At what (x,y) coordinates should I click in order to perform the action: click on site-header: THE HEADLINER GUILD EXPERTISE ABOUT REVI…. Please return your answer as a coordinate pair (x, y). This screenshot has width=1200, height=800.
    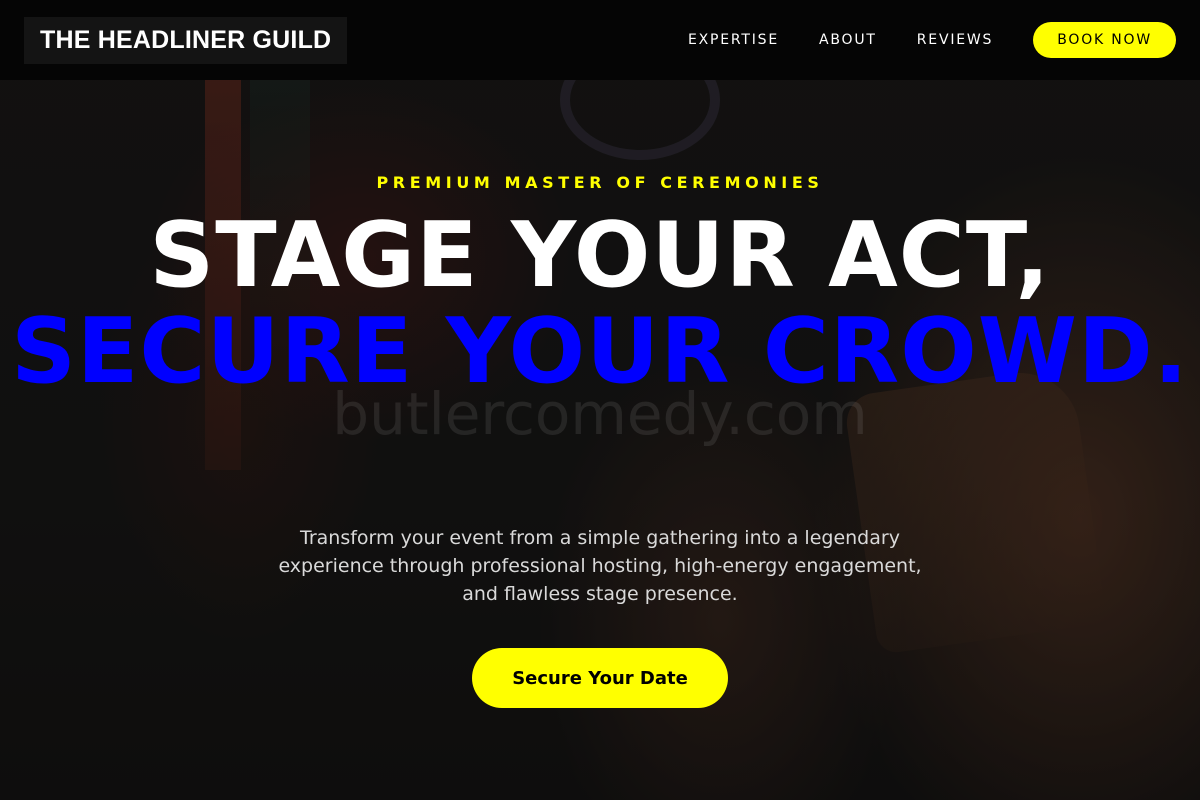
    Looking at the image, I should click on (600, 40).